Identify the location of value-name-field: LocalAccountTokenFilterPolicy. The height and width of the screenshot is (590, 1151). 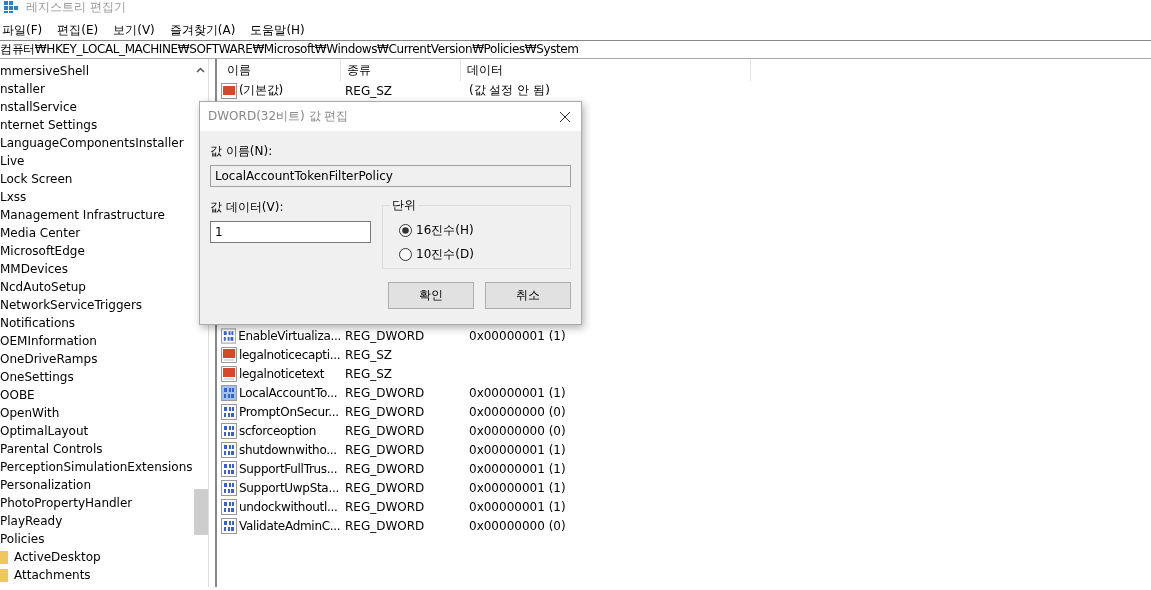
(390, 176).